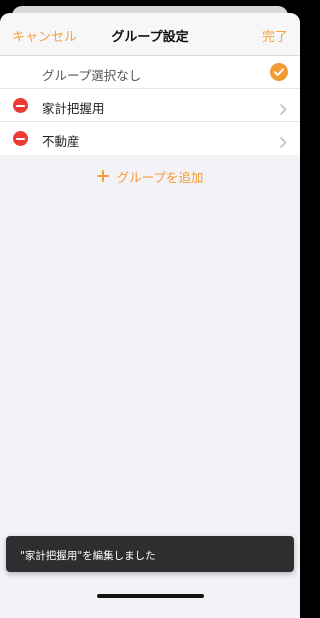  What do you see at coordinates (150, 72) in the screenshot?
I see `group-option-none: グループ選択なし` at bounding box center [150, 72].